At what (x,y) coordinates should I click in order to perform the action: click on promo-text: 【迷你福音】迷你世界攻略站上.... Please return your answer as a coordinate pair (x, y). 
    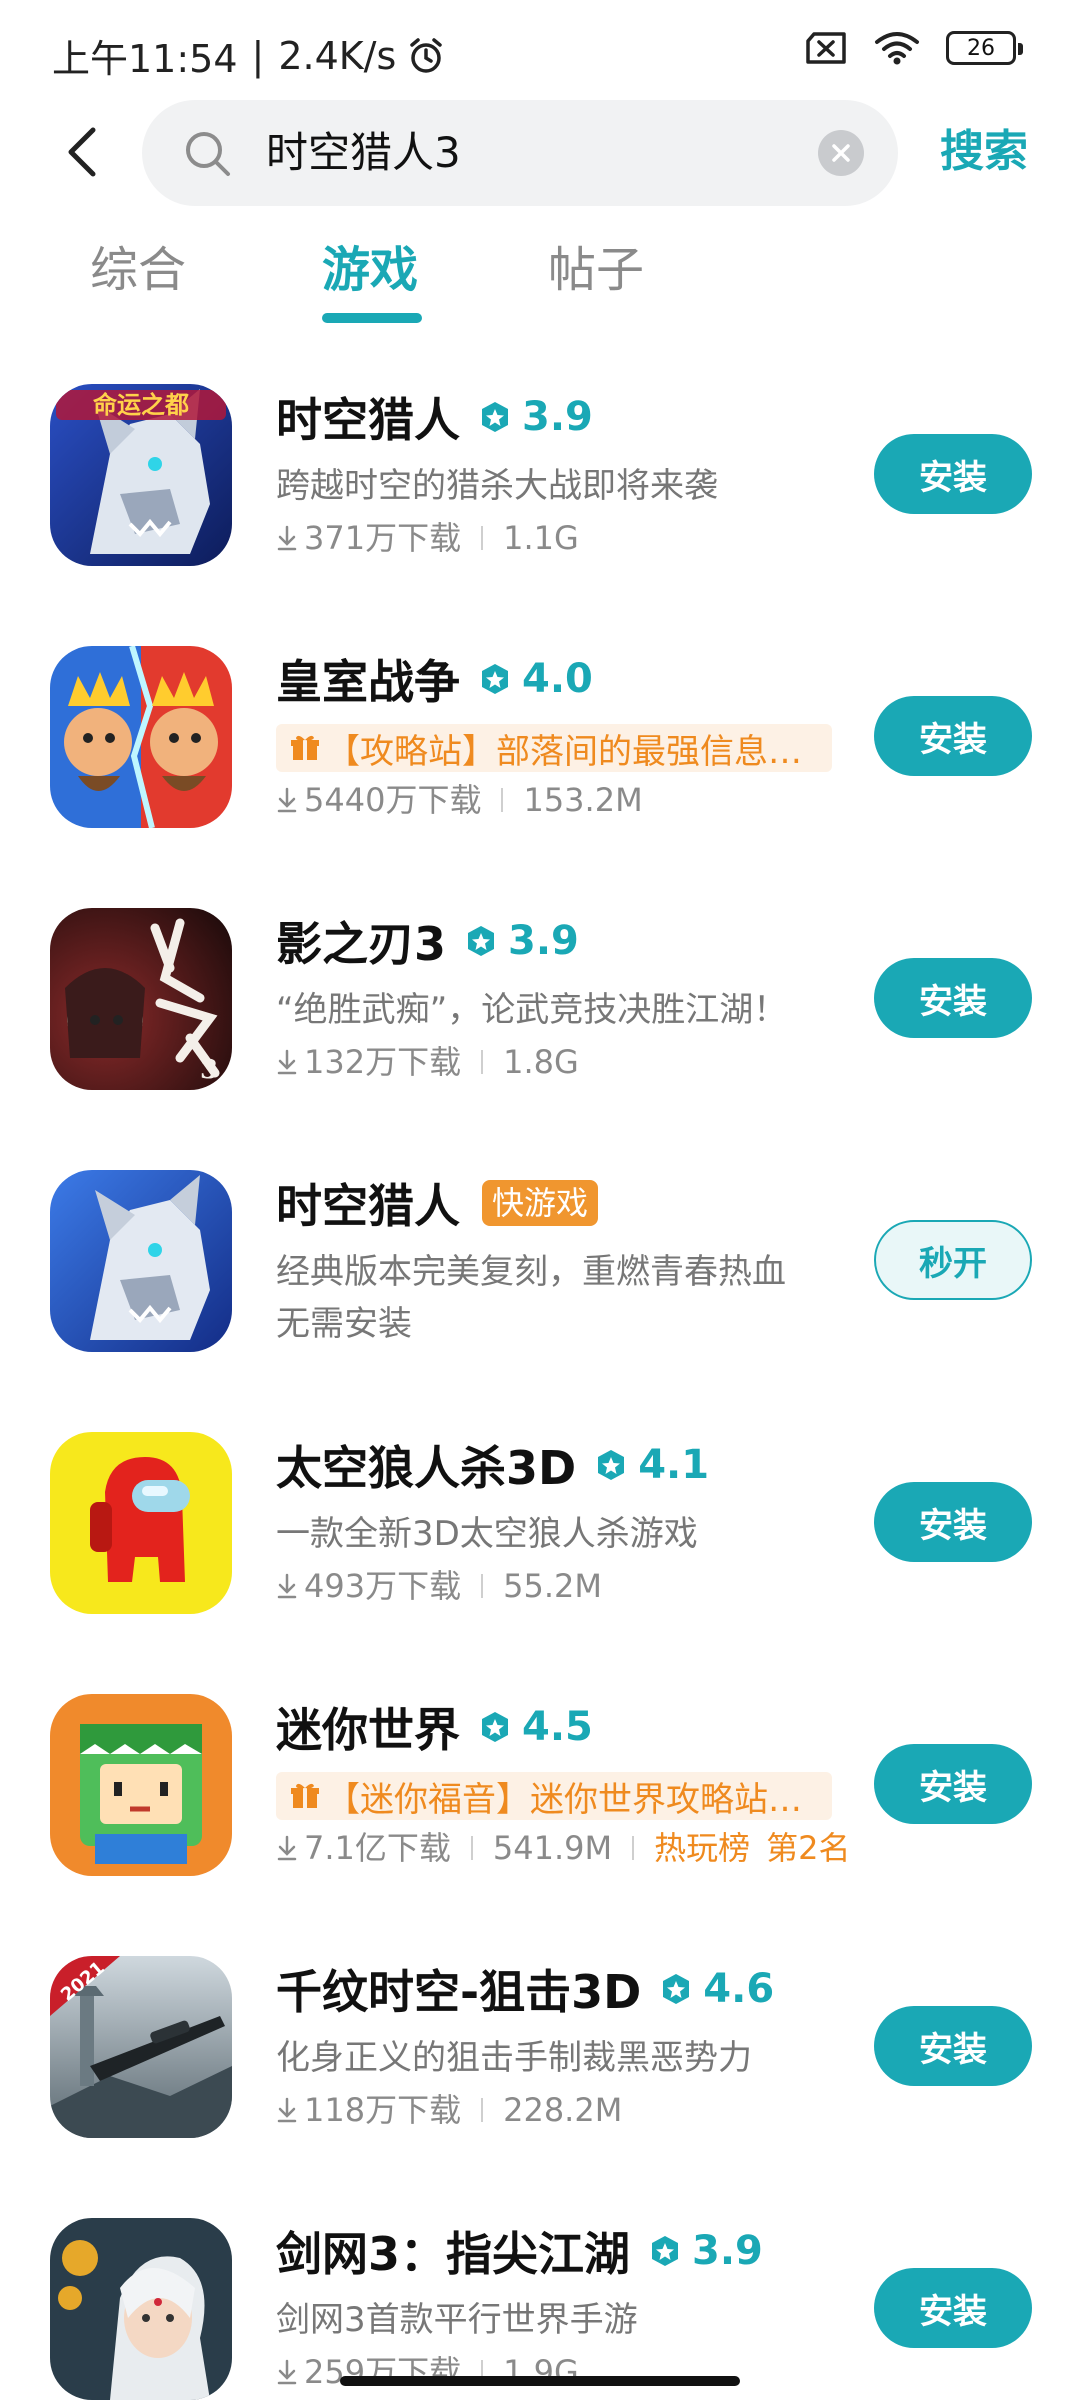
    Looking at the image, I should click on (579, 1799).